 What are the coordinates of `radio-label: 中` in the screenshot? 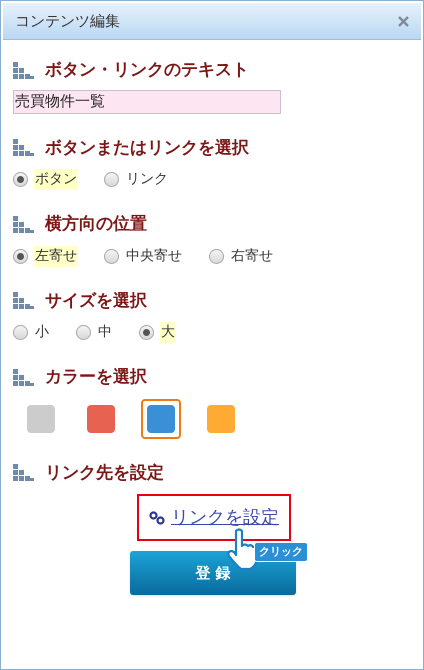 It's located at (105, 332).